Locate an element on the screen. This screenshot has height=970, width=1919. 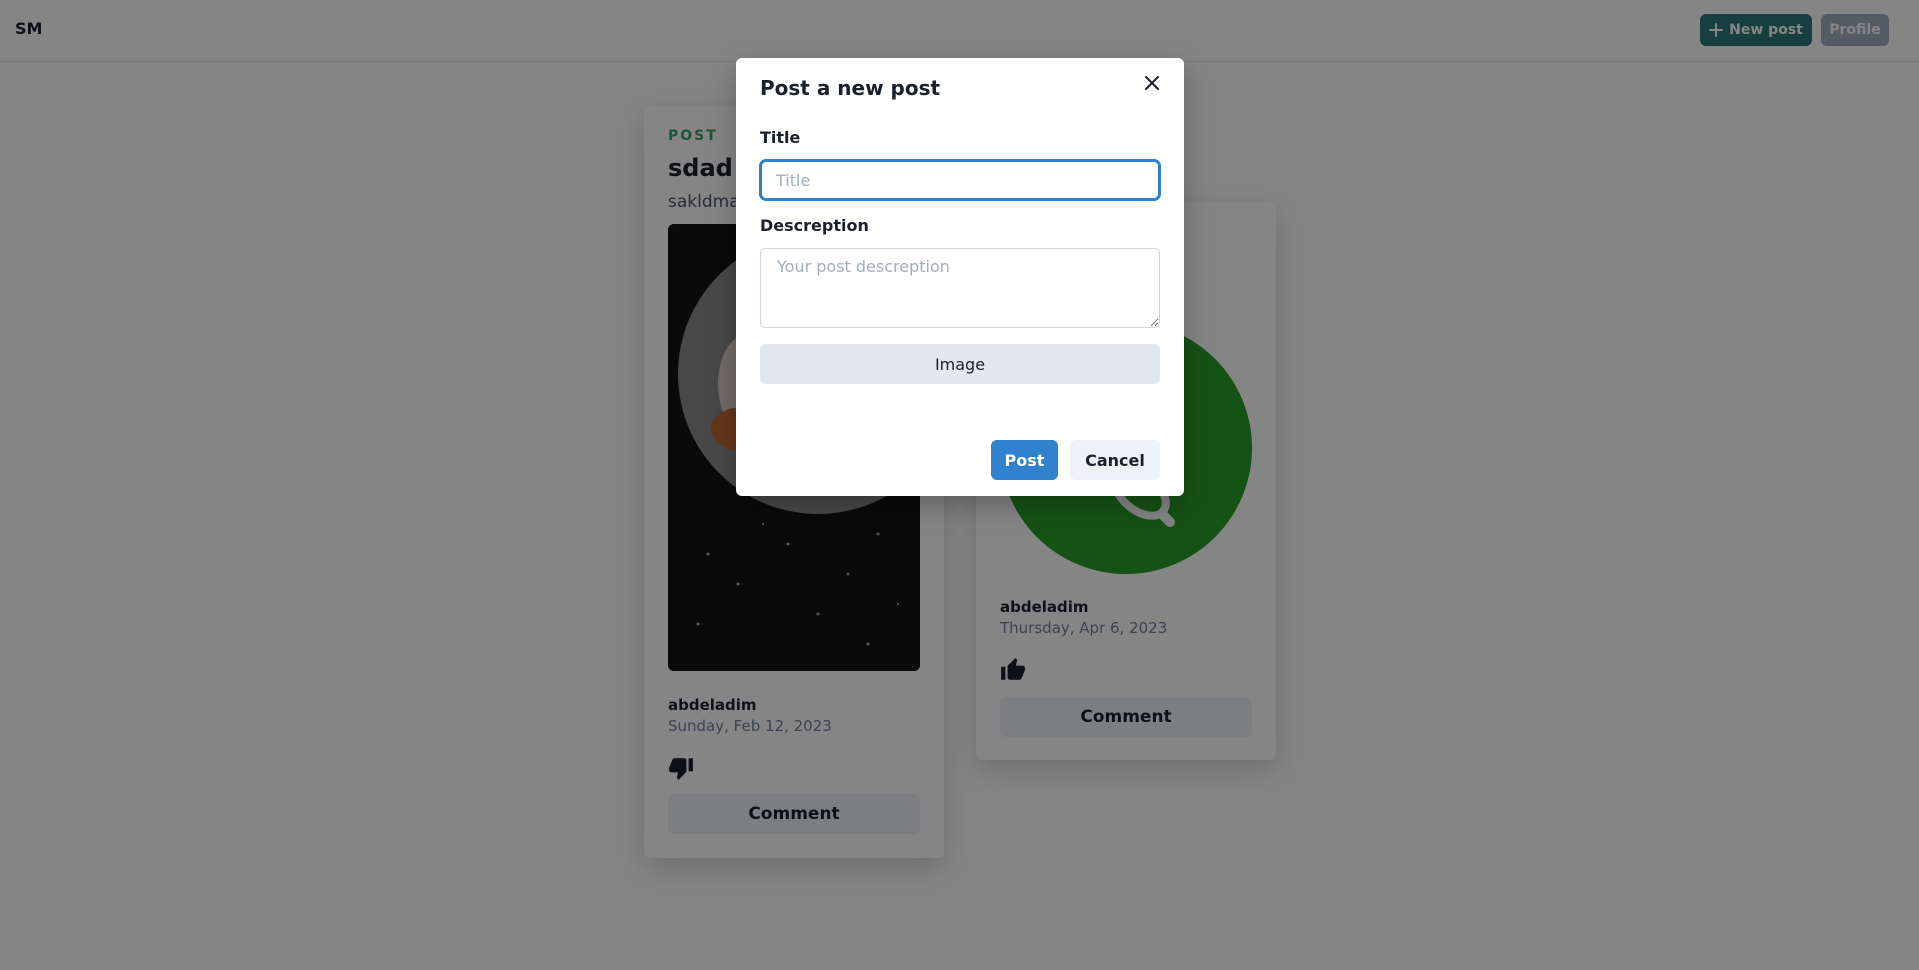
cancel-button: Cancel is located at coordinates (1115, 460).